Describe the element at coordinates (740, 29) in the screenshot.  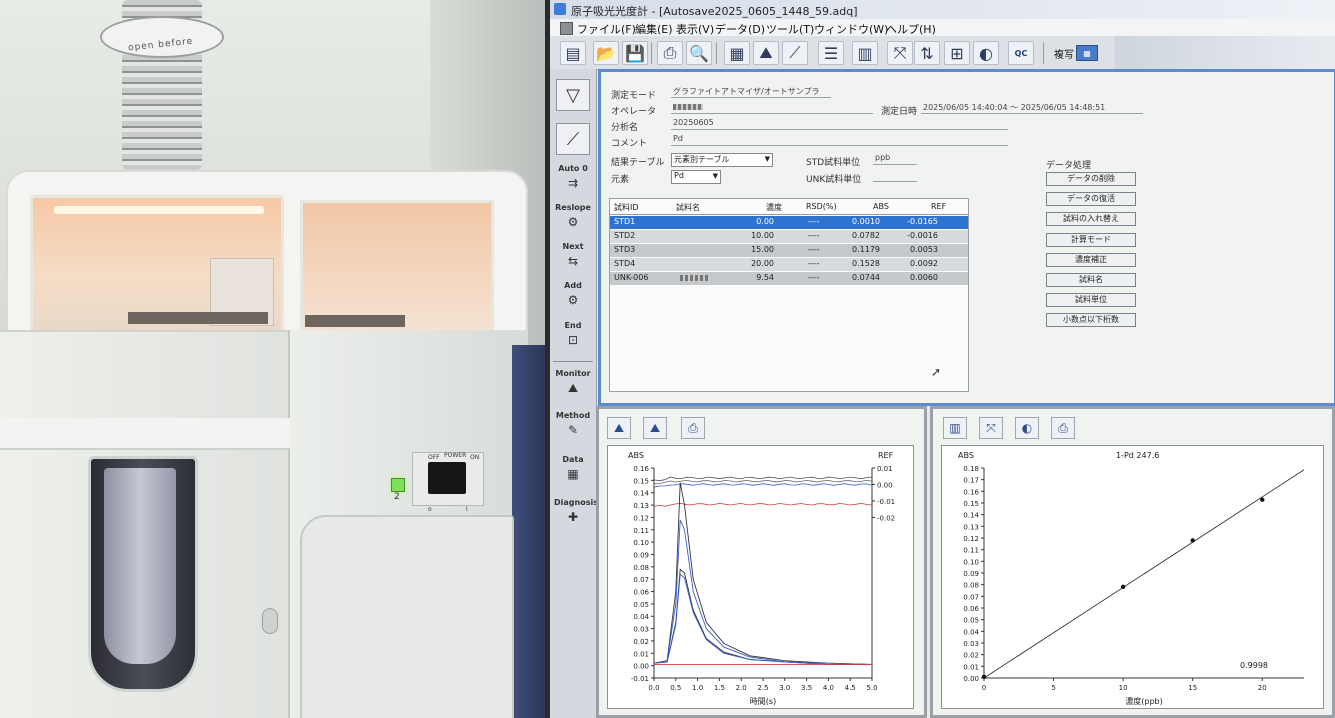
I see `menu-data: データ(D)` at that location.